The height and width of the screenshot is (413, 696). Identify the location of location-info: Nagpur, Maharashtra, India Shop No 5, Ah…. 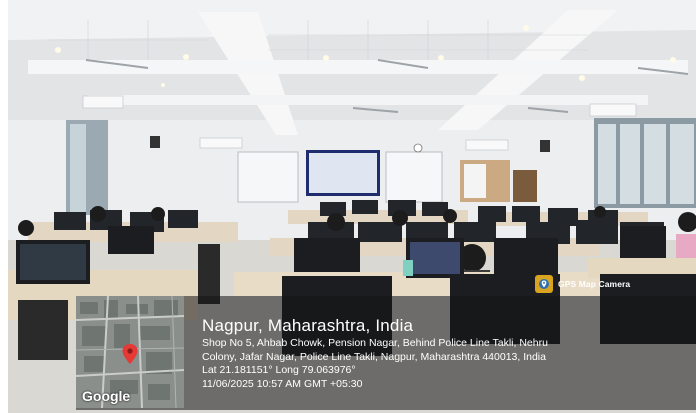
(447, 353).